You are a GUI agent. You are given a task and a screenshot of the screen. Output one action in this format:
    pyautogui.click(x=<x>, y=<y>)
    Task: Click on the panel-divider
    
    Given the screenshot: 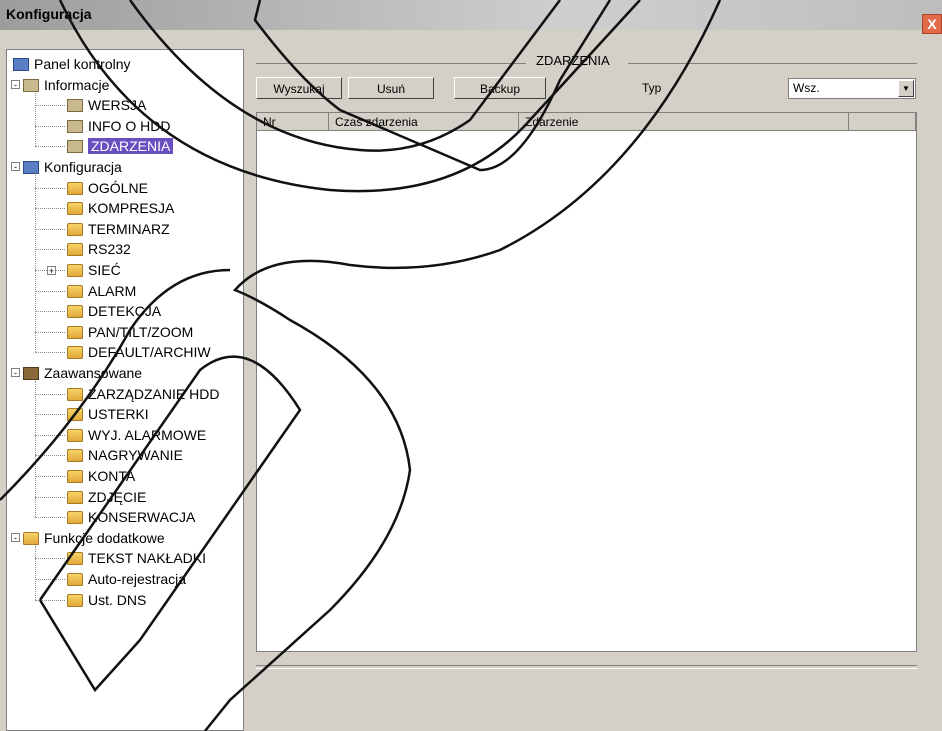 What is the action you would take?
    pyautogui.click(x=586, y=667)
    